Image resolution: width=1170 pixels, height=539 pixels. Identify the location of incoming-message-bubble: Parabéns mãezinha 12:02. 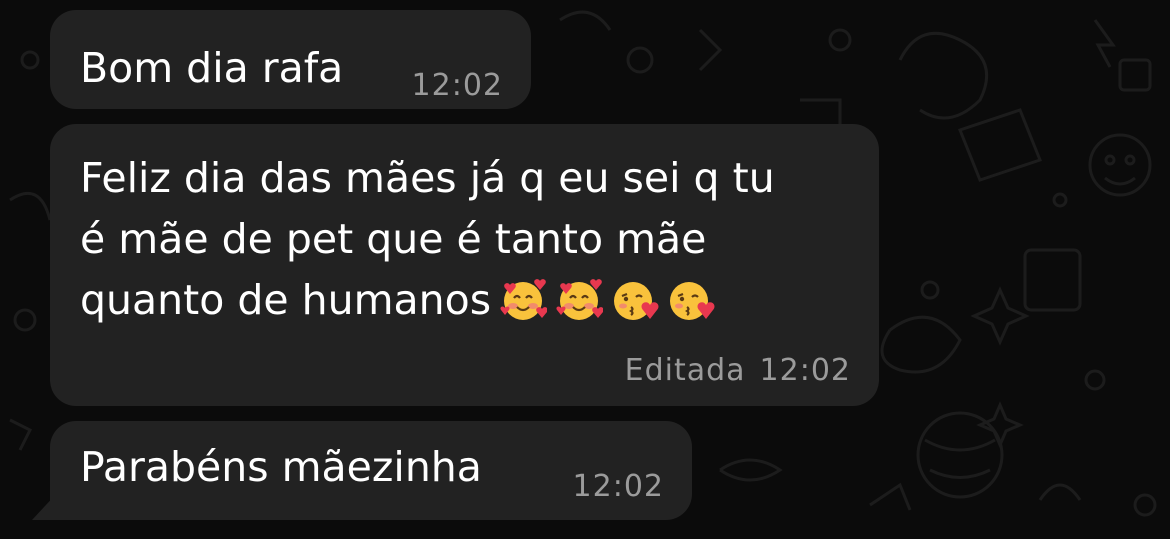
(371, 470).